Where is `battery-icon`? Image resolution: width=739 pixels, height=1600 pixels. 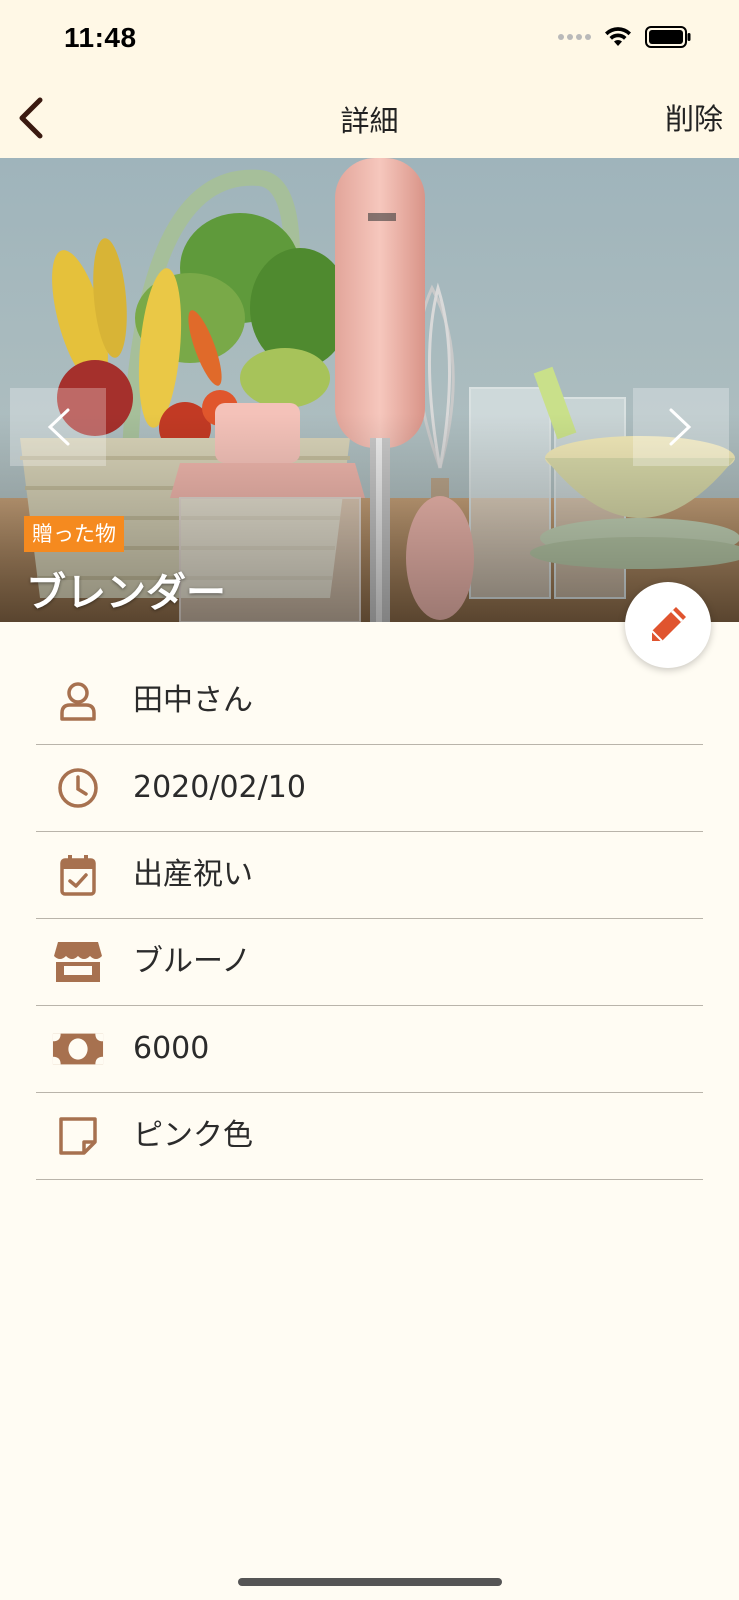
battery-icon is located at coordinates (668, 37).